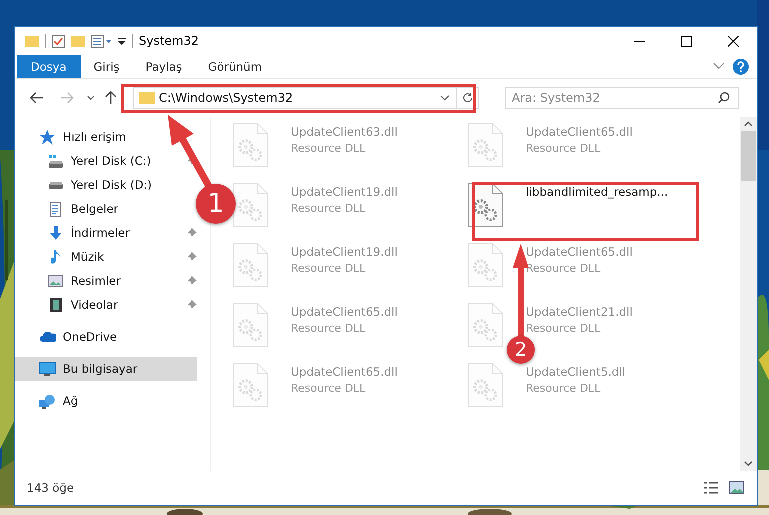 The height and width of the screenshot is (515, 769). Describe the element at coordinates (56, 305) in the screenshot. I see `film-icon` at that location.